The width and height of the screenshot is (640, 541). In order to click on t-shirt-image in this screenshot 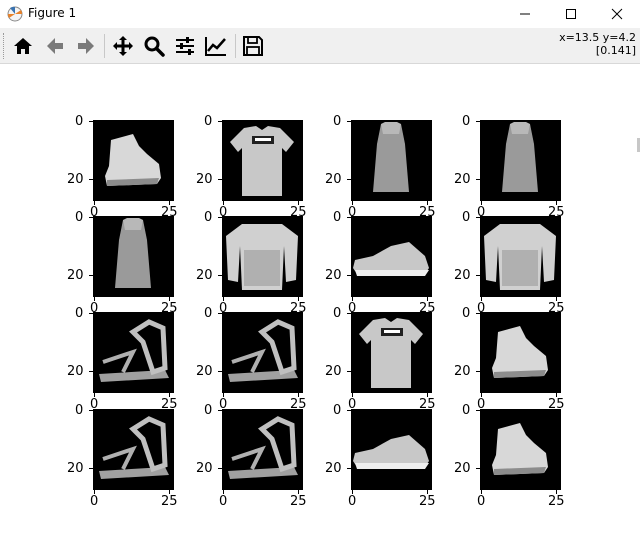, I will do `click(262, 161)`.